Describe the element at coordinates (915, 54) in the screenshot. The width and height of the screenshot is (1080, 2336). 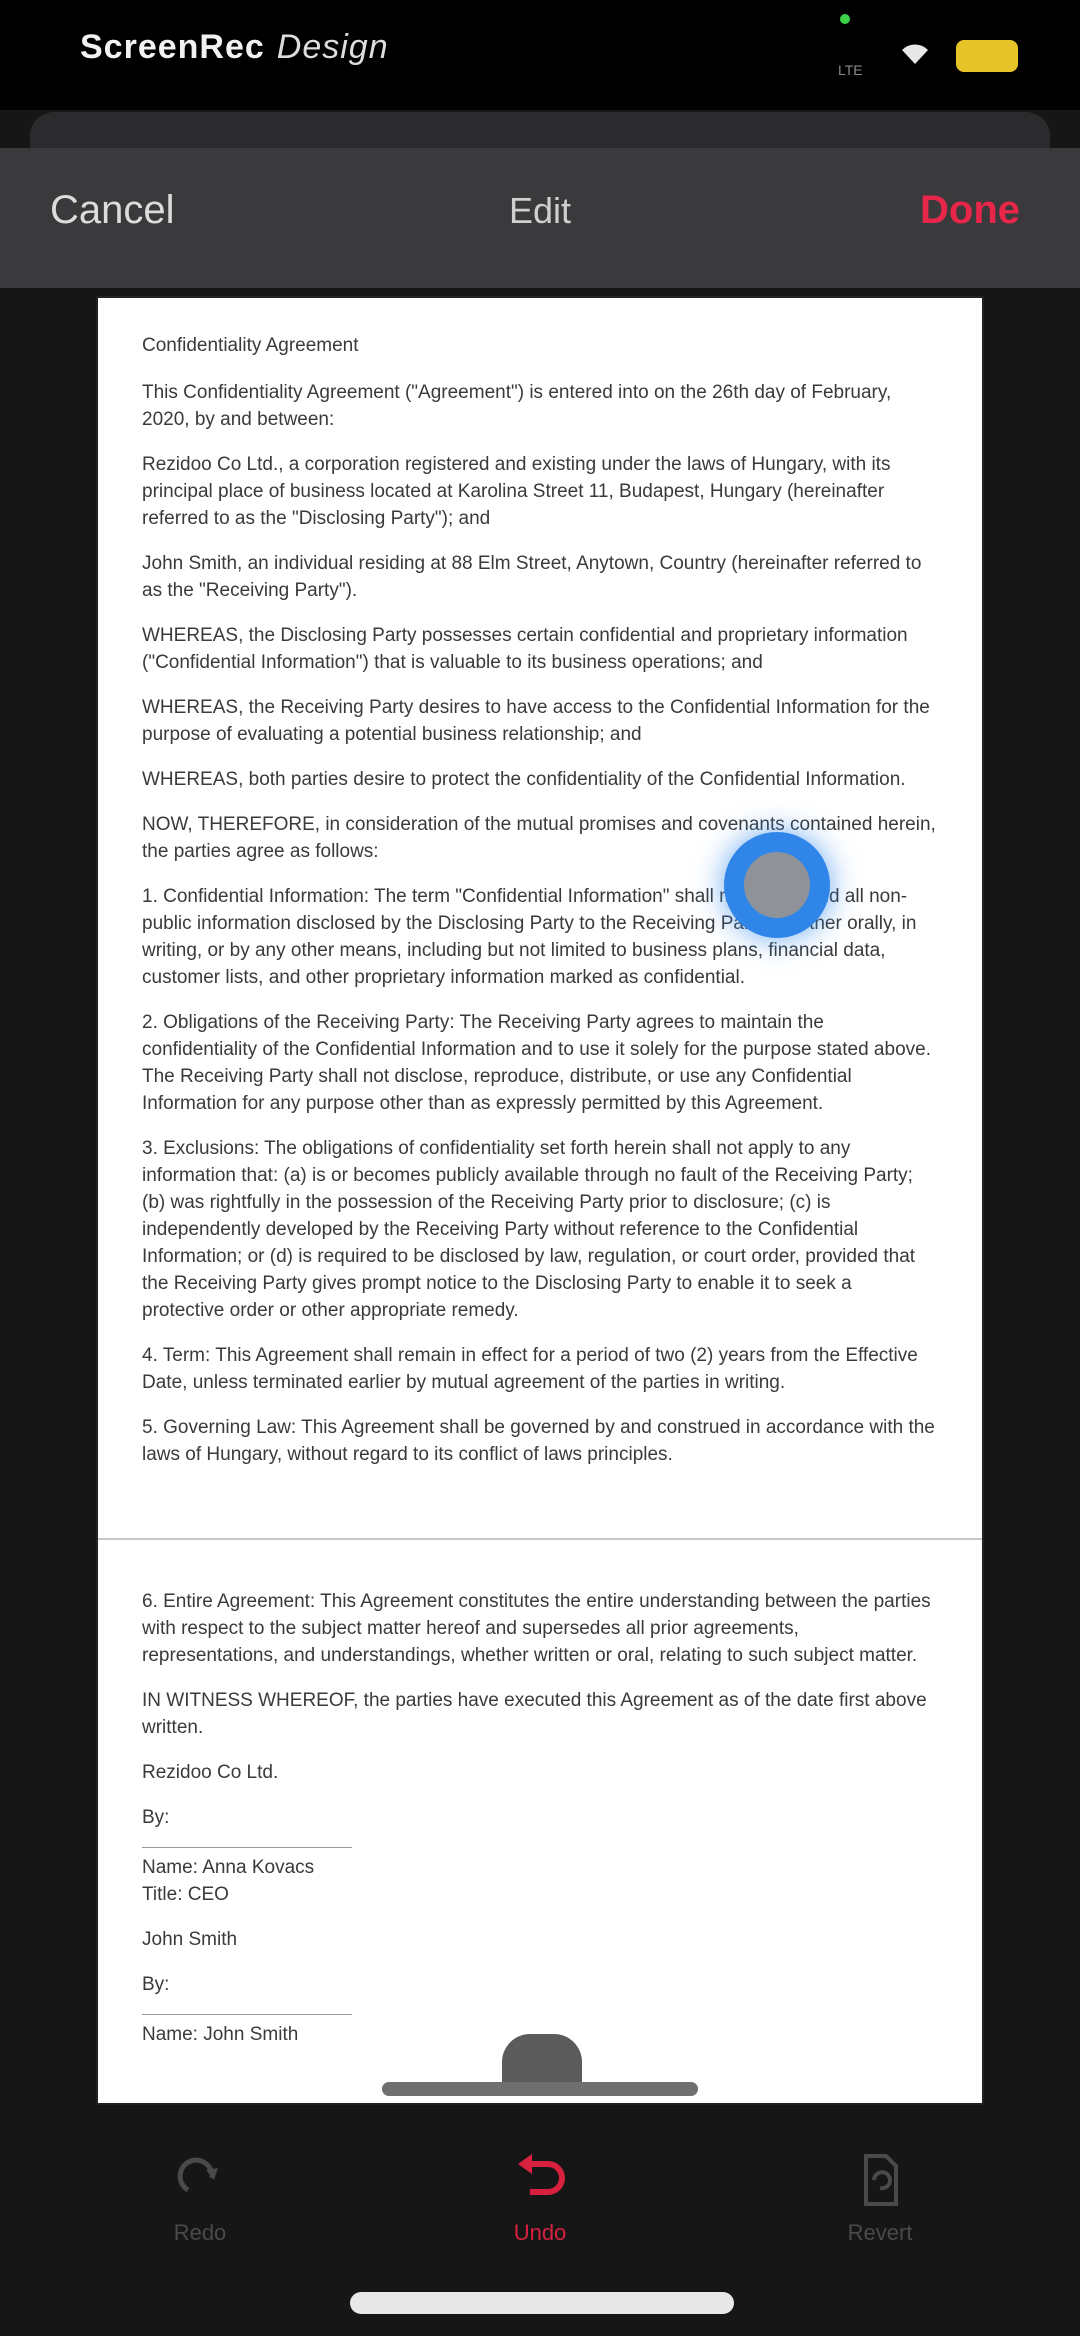
I see `wifi-icon` at that location.